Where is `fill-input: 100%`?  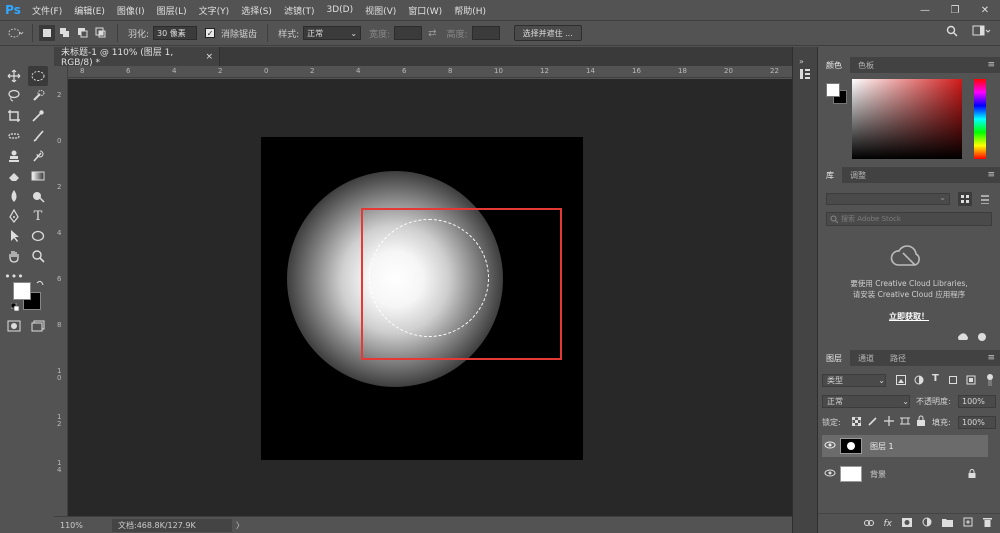
fill-input: 100% is located at coordinates (977, 422).